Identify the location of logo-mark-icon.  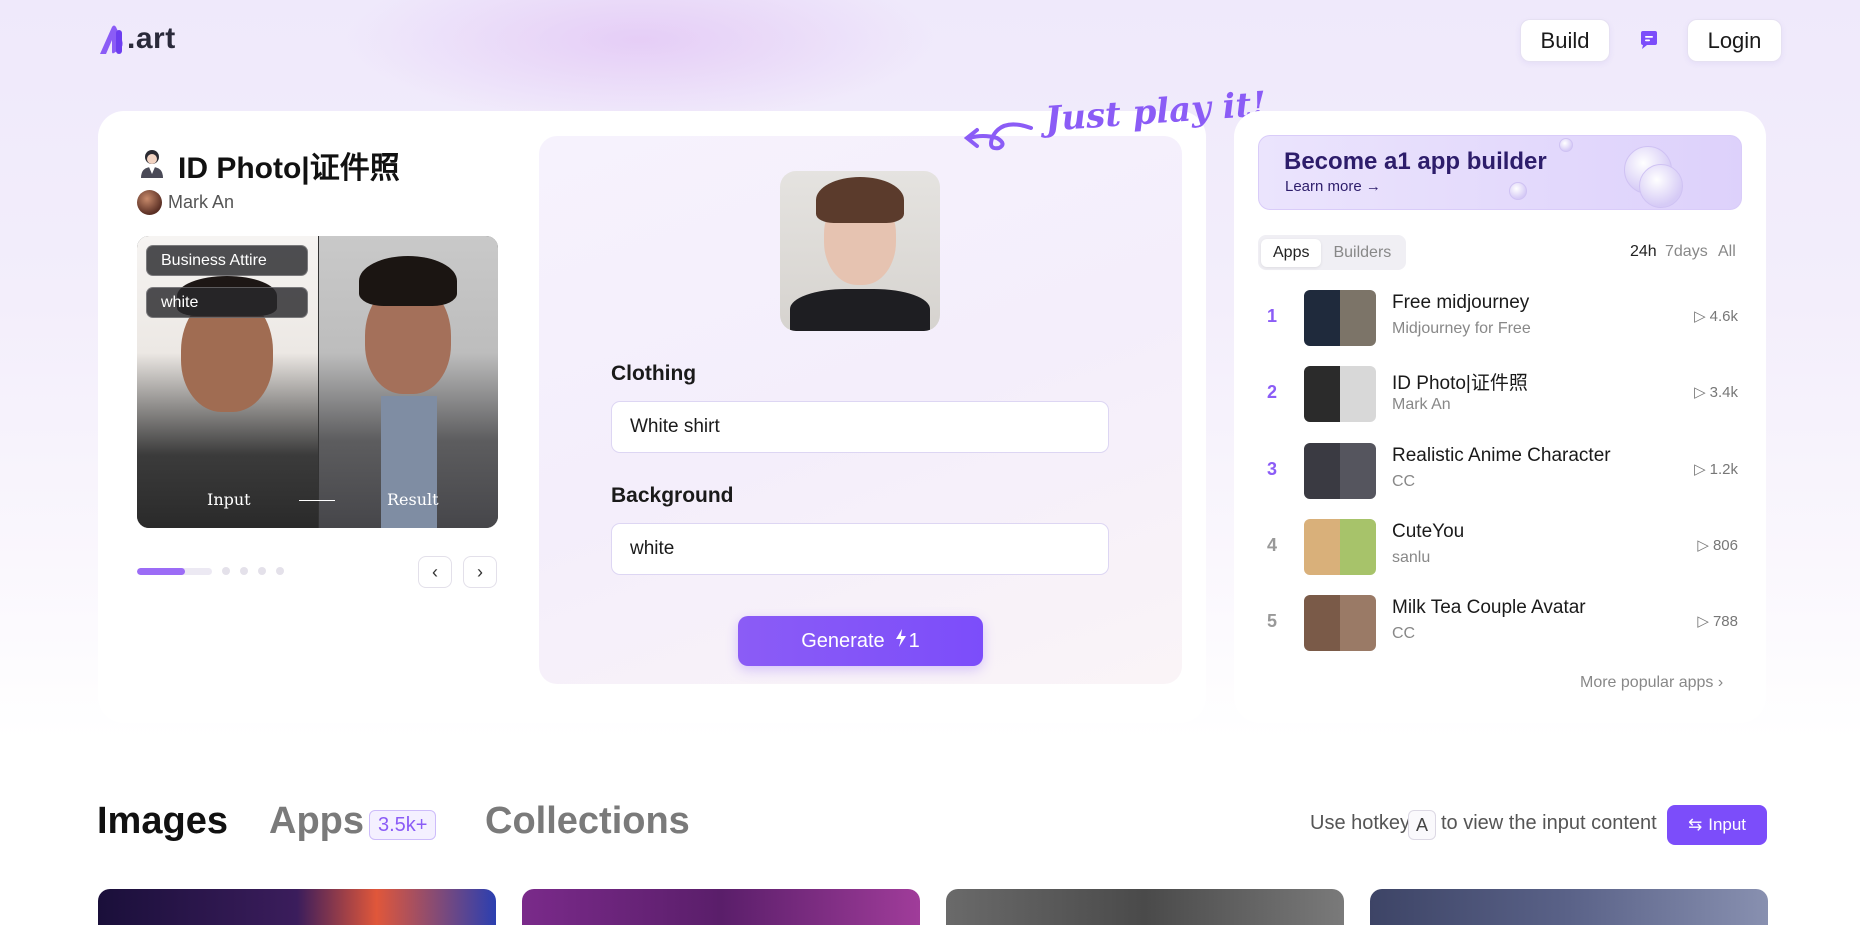
(112, 40).